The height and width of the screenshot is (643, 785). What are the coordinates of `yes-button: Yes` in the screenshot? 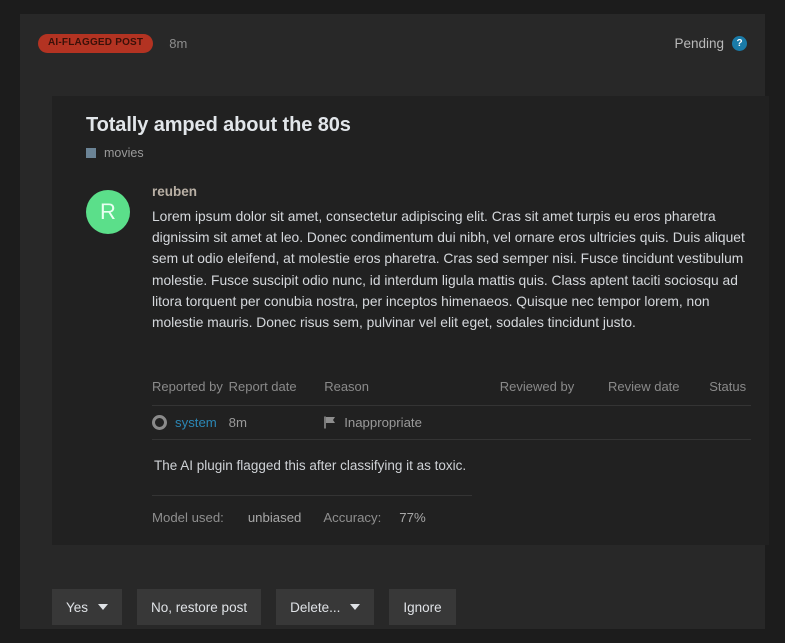 It's located at (87, 607).